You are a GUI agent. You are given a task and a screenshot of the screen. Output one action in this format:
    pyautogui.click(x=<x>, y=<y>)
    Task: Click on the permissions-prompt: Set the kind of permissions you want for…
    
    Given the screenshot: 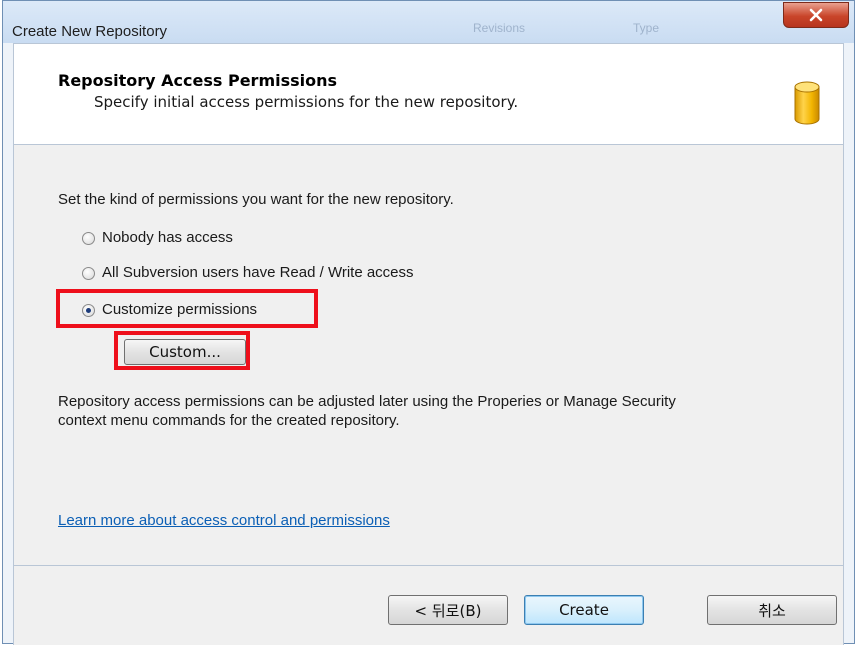 What is the action you would take?
    pyautogui.click(x=256, y=199)
    